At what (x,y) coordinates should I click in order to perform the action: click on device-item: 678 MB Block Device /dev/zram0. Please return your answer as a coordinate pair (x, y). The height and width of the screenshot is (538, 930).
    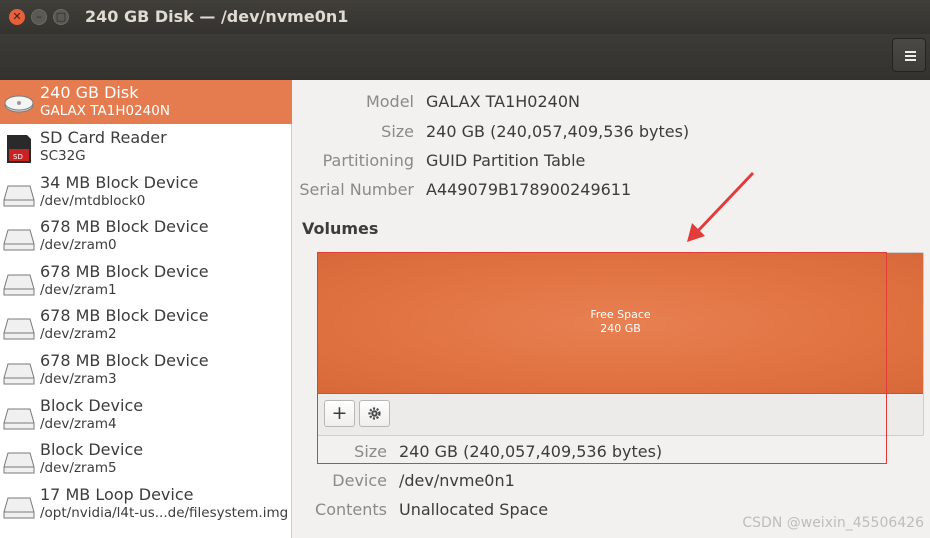
    Looking at the image, I should click on (146, 236).